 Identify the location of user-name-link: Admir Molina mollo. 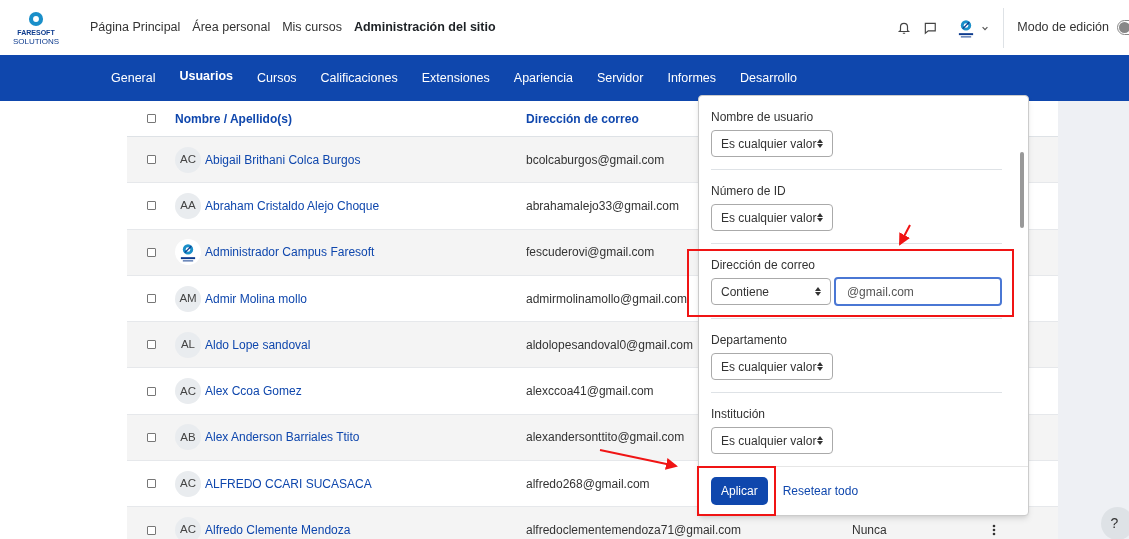
(256, 298).